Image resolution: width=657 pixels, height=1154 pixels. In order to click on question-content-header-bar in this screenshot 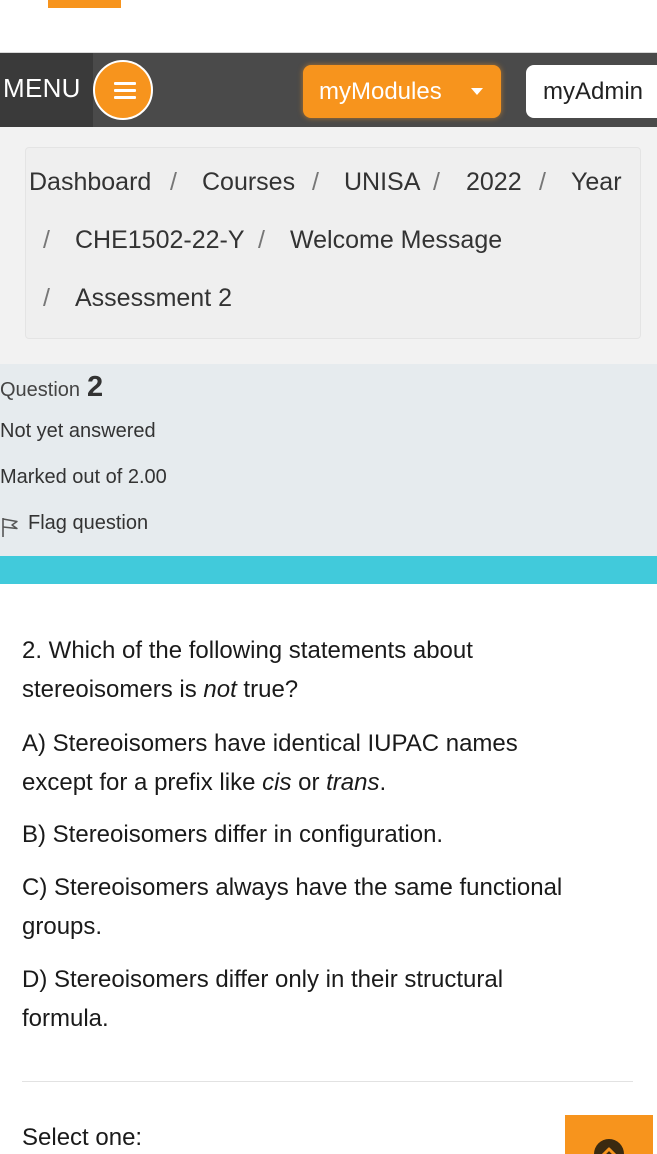, I will do `click(328, 570)`.